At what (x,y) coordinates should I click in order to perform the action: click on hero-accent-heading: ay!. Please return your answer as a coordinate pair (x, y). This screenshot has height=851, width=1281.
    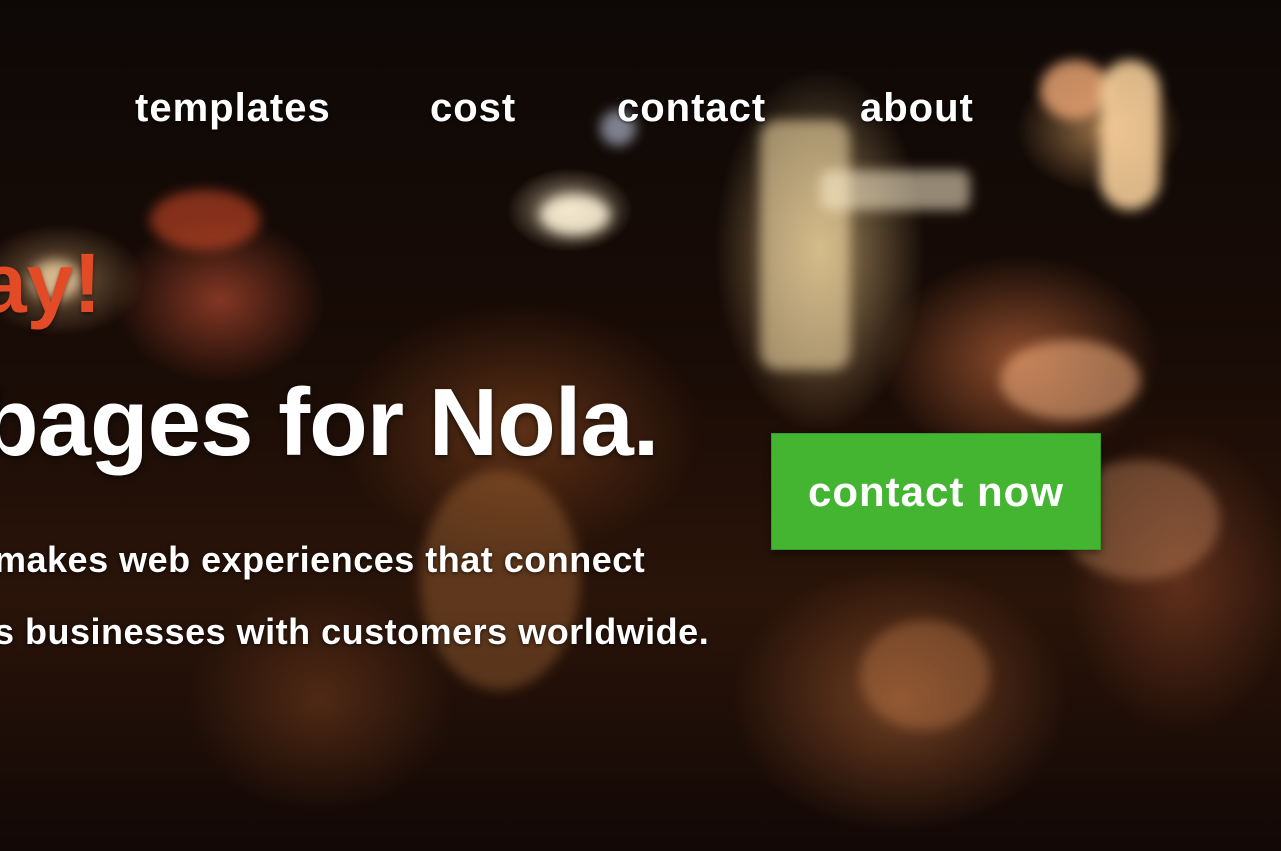
    Looking at the image, I should click on (51, 283).